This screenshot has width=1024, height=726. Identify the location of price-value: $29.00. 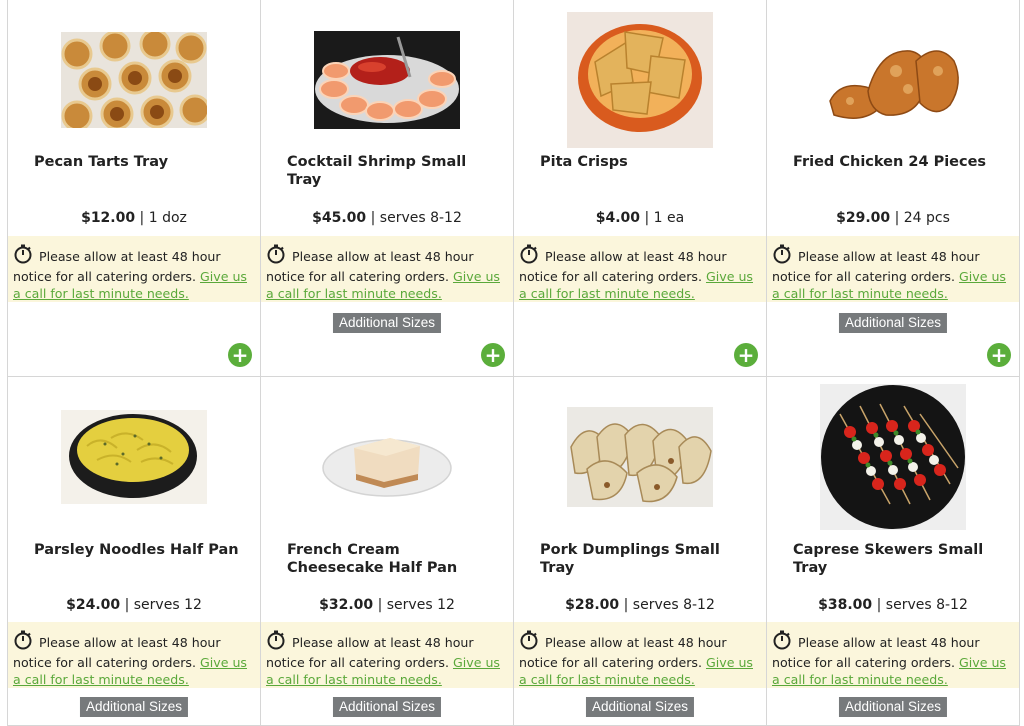
(863, 218).